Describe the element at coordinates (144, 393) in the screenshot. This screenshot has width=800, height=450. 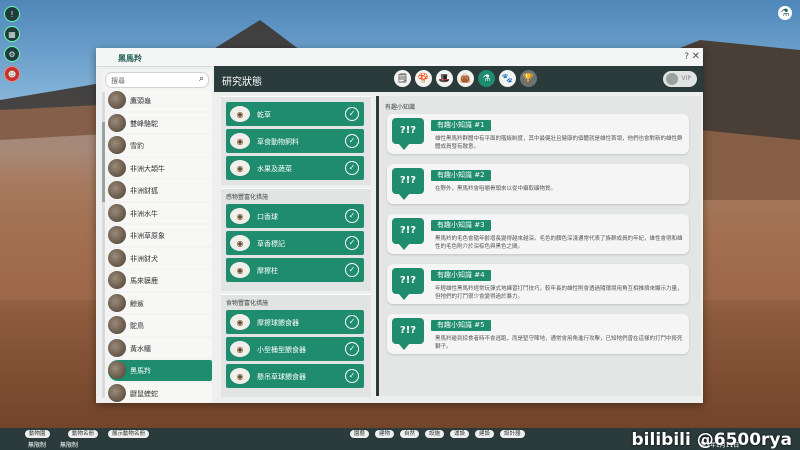
I see `animal-name: 鼴鼠蝰蛇` at that location.